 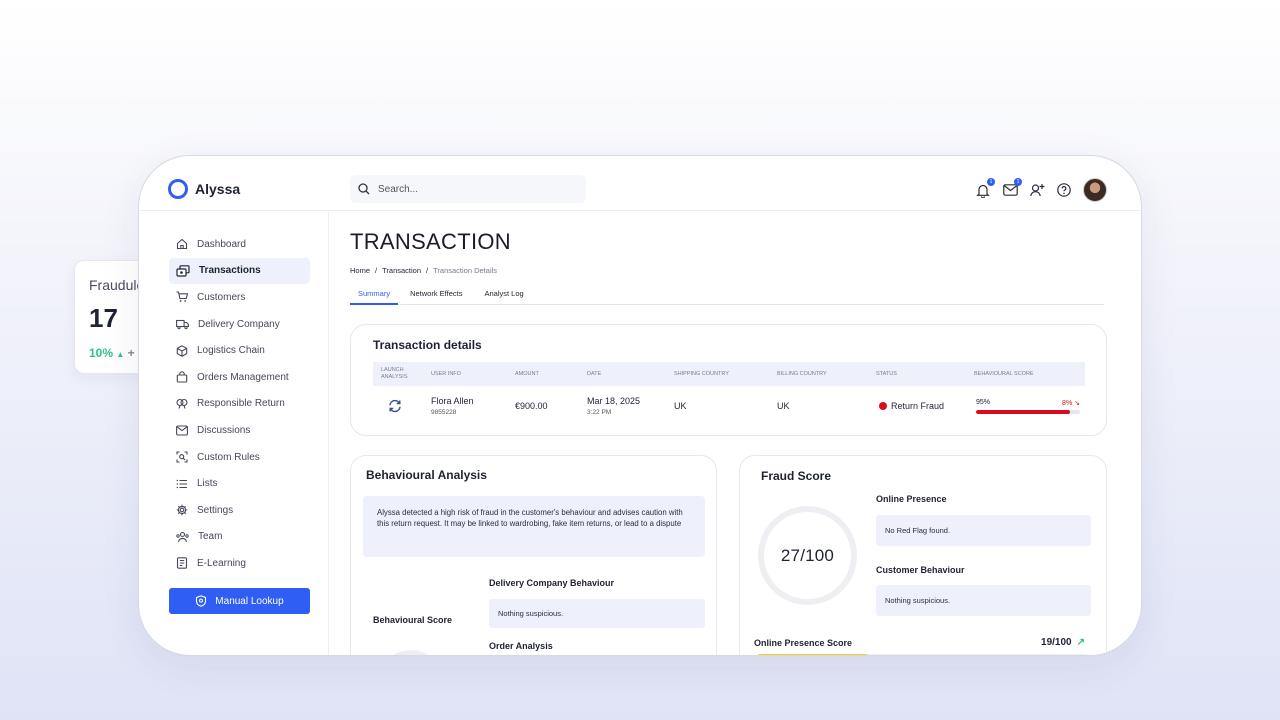 I want to click on tab-network-effects: Network Effects, so click(x=436, y=296).